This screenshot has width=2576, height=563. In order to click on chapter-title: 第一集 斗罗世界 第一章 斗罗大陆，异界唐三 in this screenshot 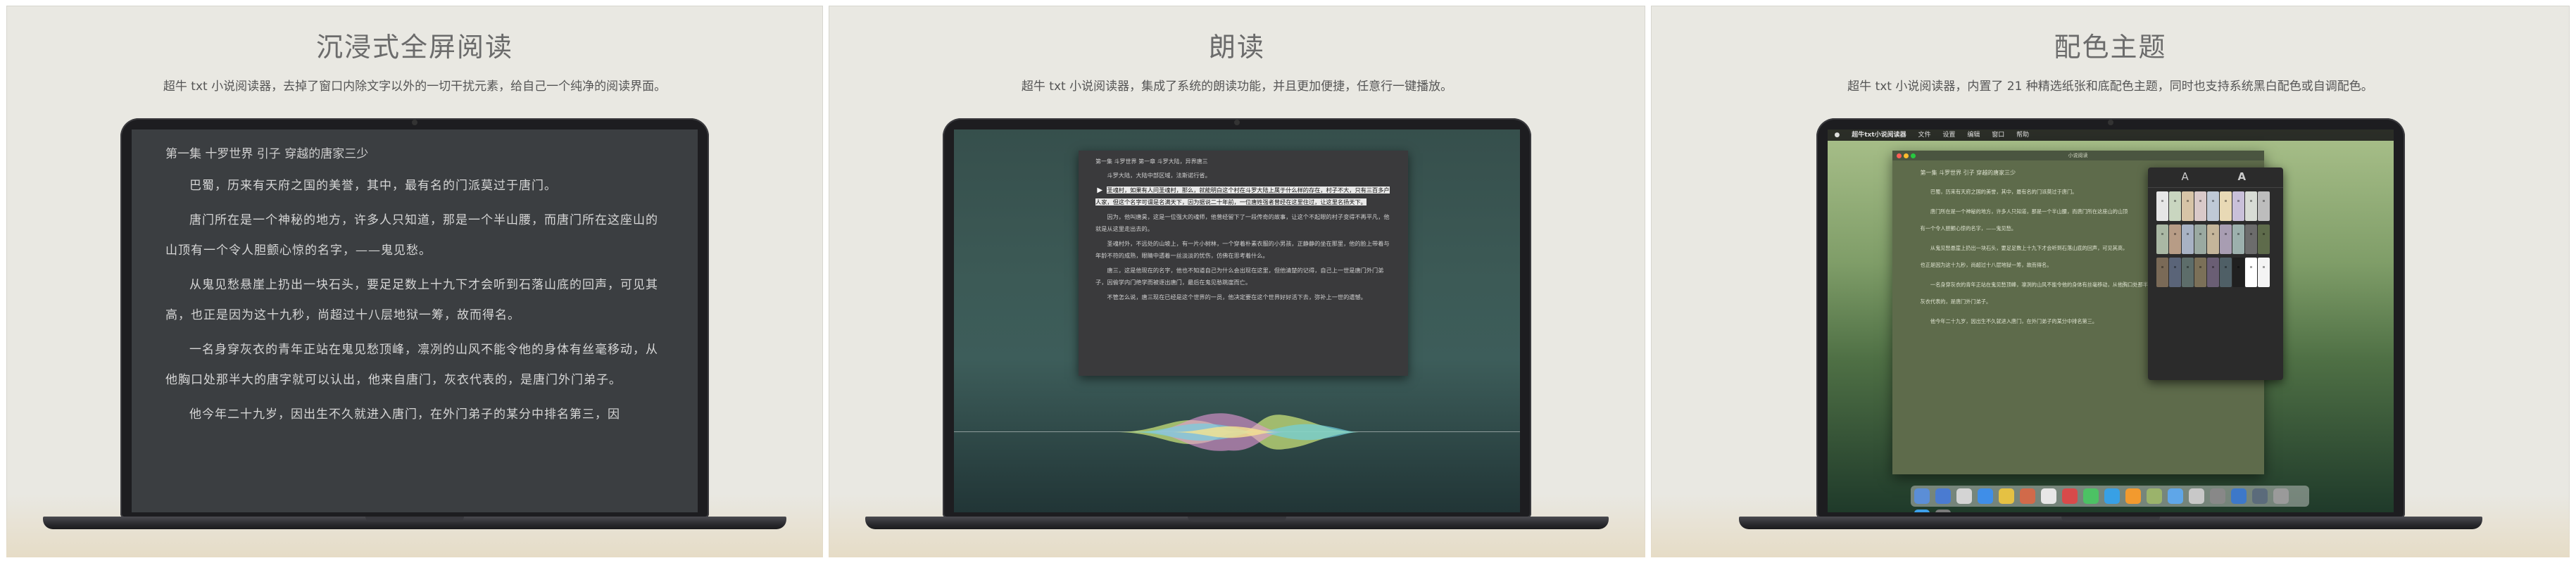, I will do `click(1151, 161)`.